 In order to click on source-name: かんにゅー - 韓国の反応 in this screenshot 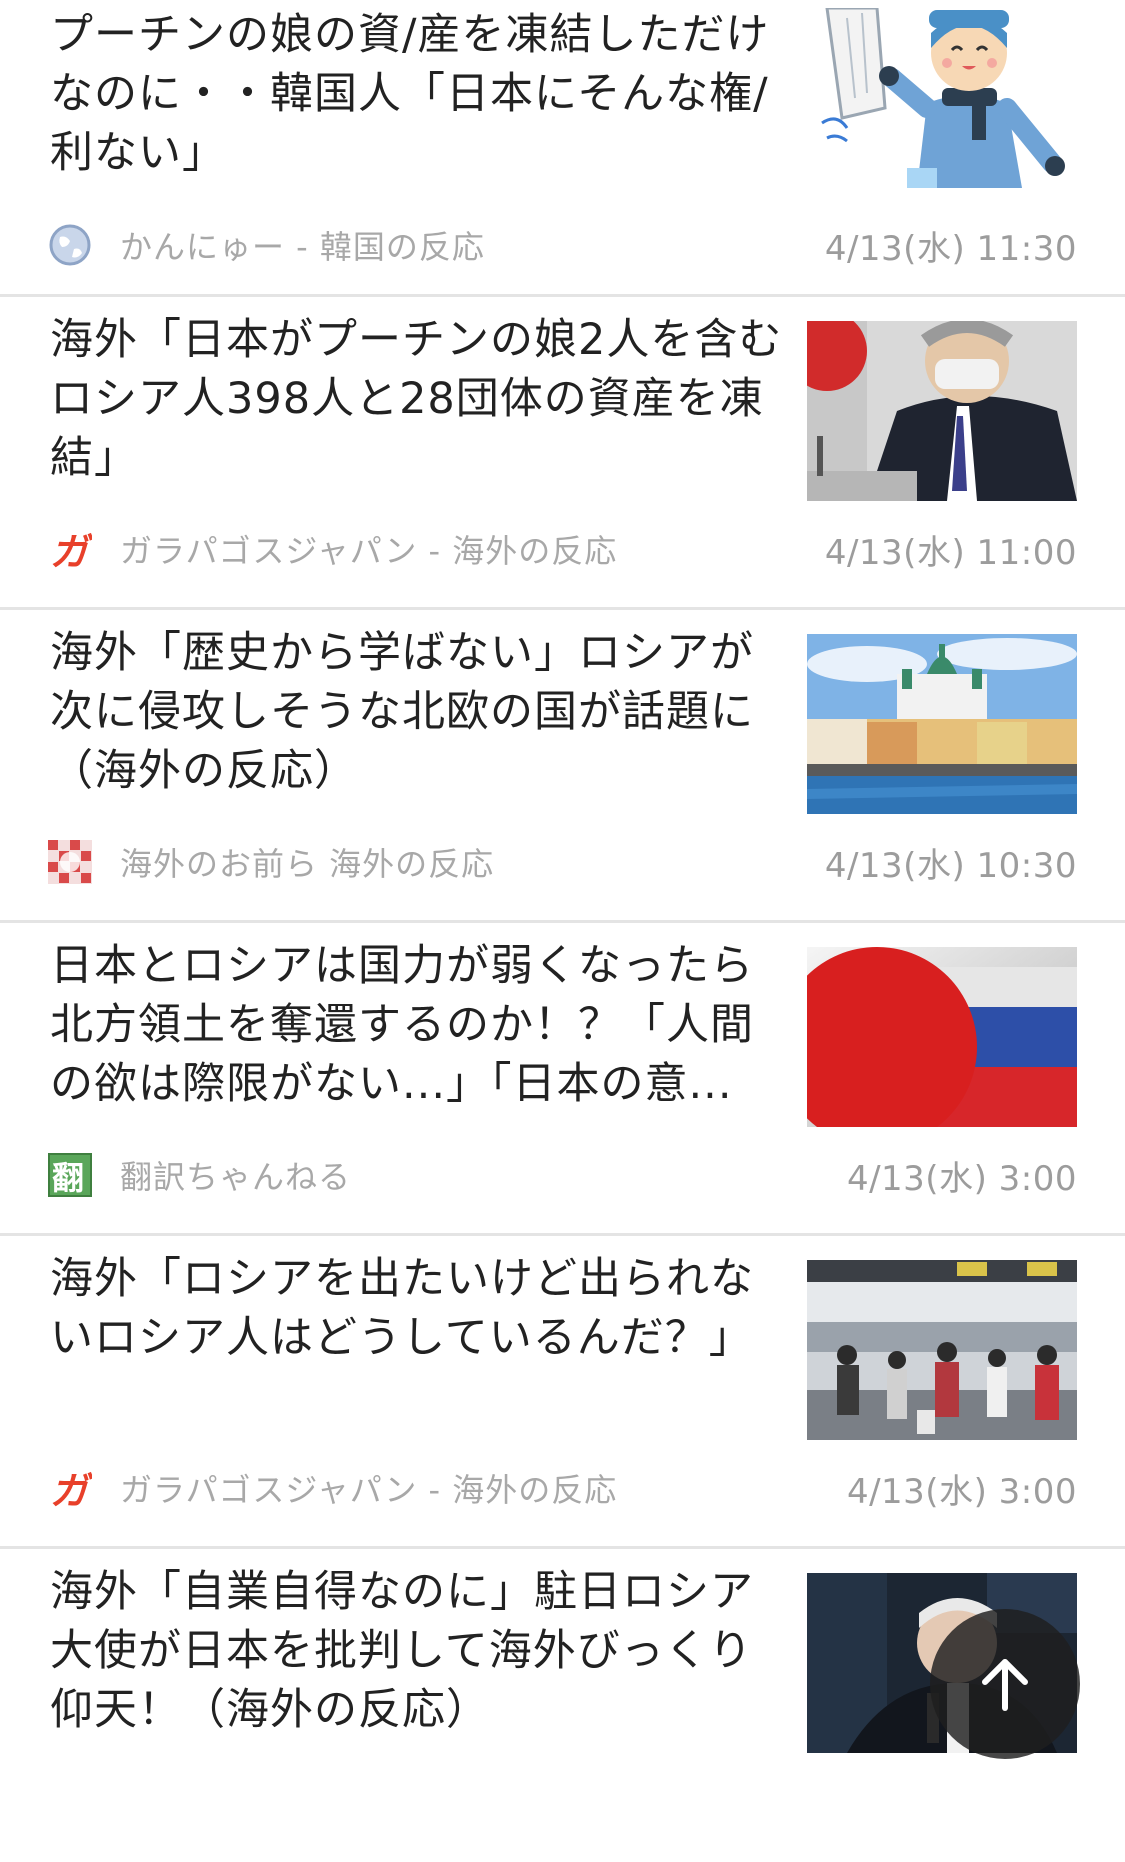, I will do `click(472, 245)`.